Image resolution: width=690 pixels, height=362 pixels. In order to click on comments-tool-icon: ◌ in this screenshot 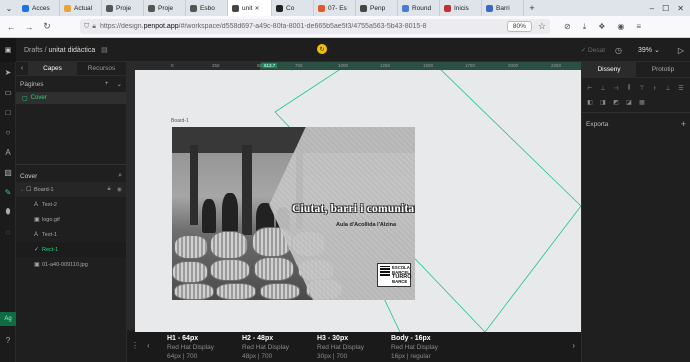, I will do `click(8, 232)`.